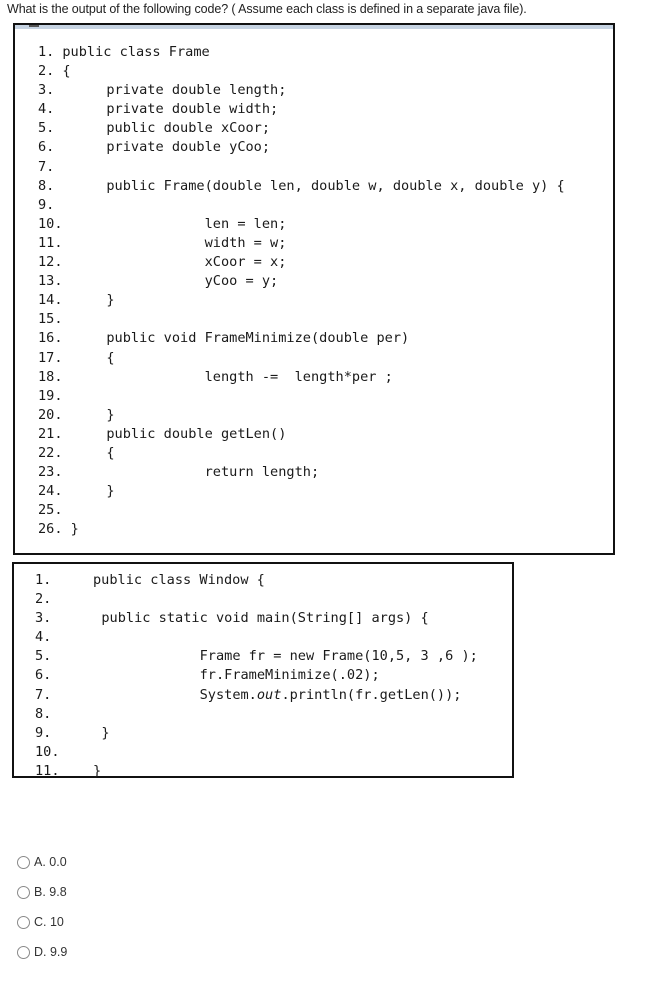 Image resolution: width=659 pixels, height=982 pixels. What do you see at coordinates (301, 300) in the screenshot?
I see `code-line: 14. }` at bounding box center [301, 300].